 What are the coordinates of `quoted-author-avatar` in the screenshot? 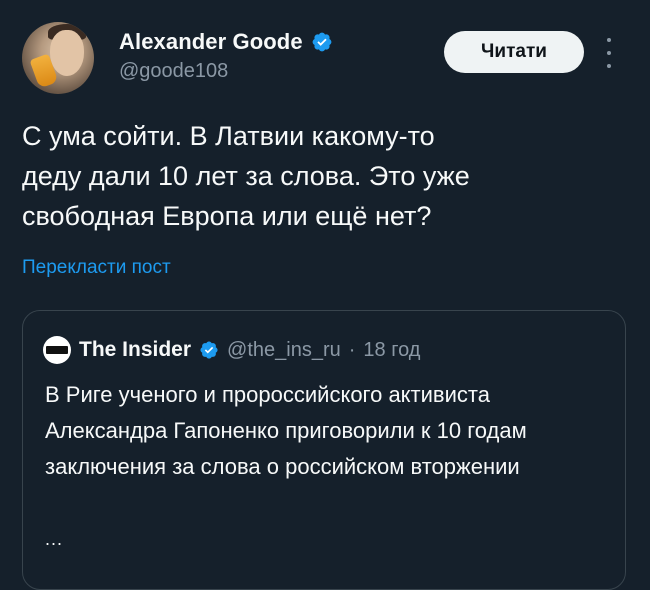 It's located at (57, 350).